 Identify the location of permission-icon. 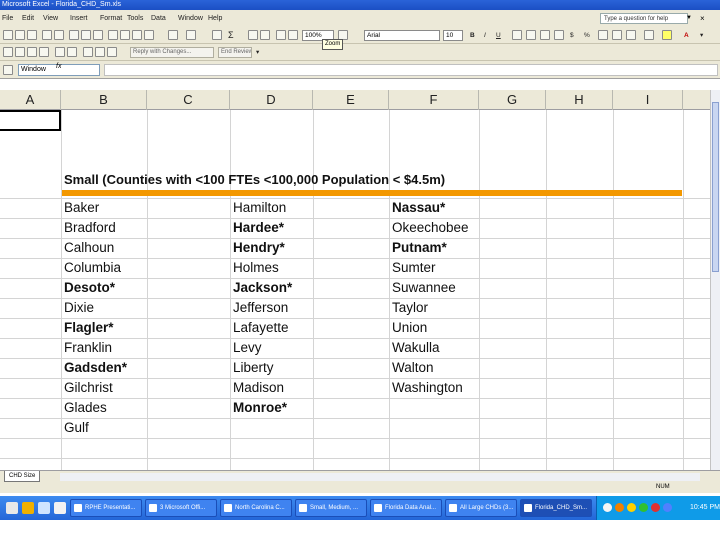
(47, 35).